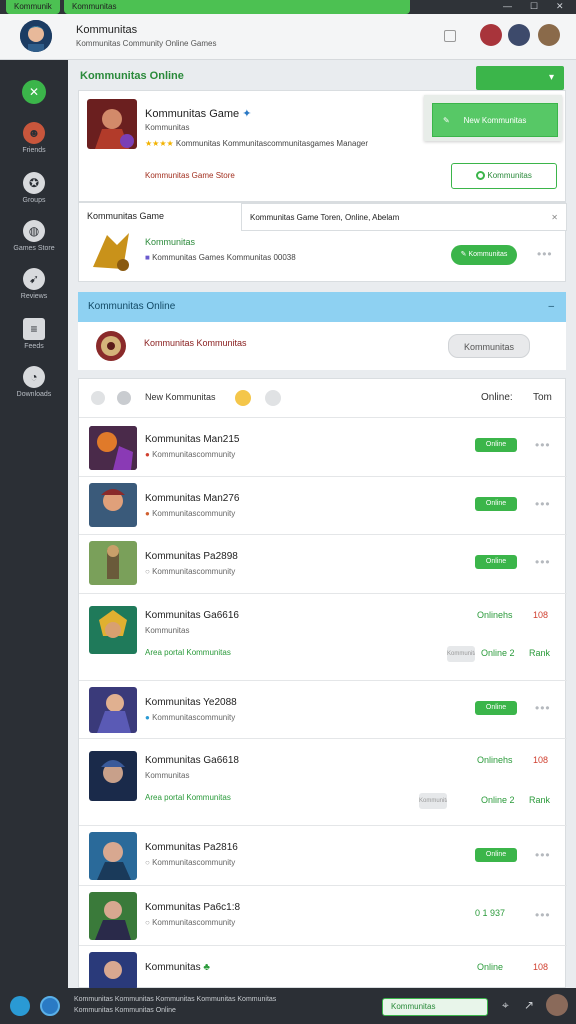  Describe the element at coordinates (193, 907) in the screenshot. I see `row-name: Kommunitas Pa6c1:8` at that location.